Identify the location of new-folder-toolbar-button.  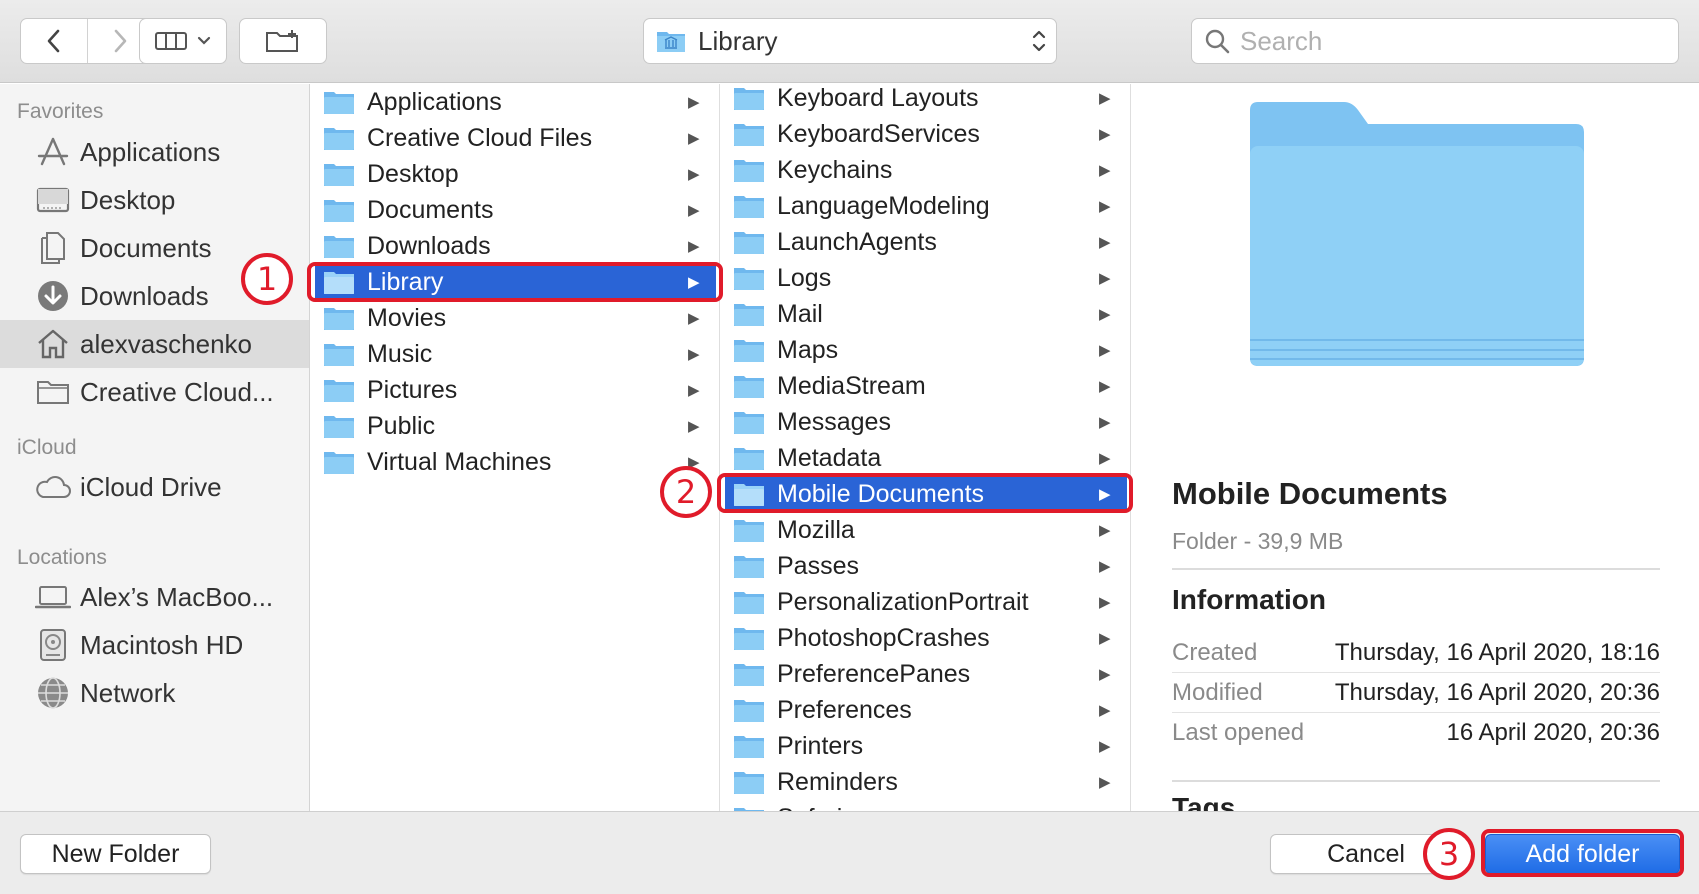
(283, 41).